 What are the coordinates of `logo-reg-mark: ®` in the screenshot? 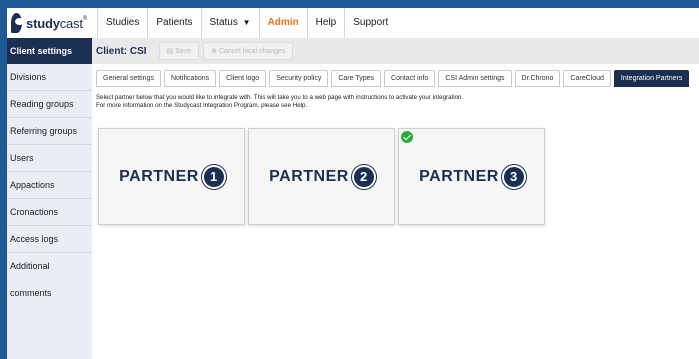 It's located at (84, 18).